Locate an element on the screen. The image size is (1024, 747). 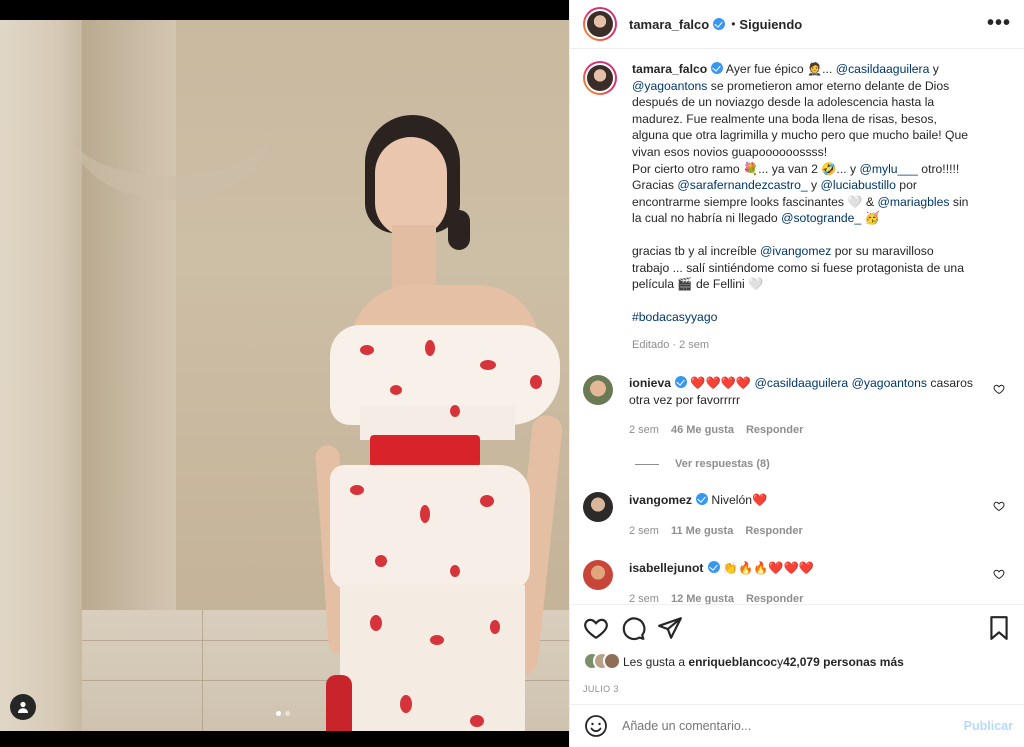
commenter-username: isabellejunot is located at coordinates (666, 568).